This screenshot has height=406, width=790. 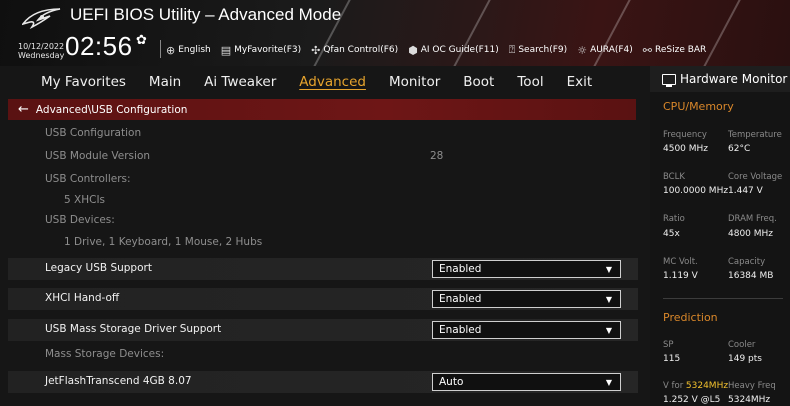 What do you see at coordinates (354, 50) in the screenshot?
I see `qfan-control-button: ✣ Qfan Control(F6)` at bounding box center [354, 50].